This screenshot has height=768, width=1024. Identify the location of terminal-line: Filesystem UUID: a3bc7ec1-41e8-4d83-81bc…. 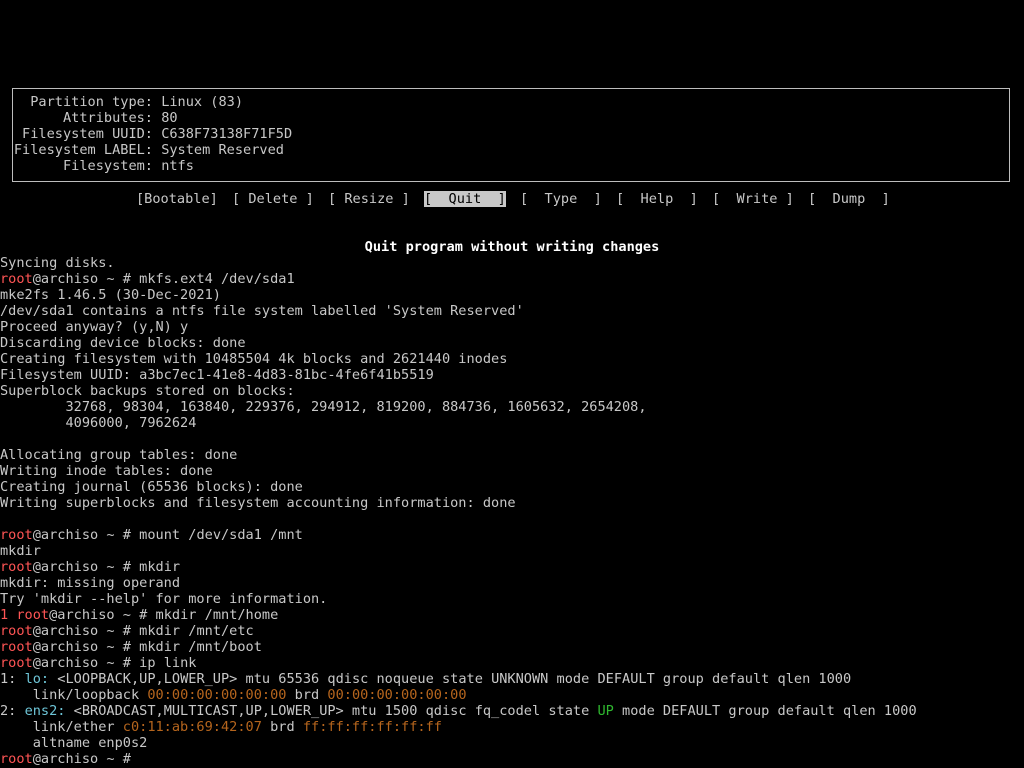
(217, 375).